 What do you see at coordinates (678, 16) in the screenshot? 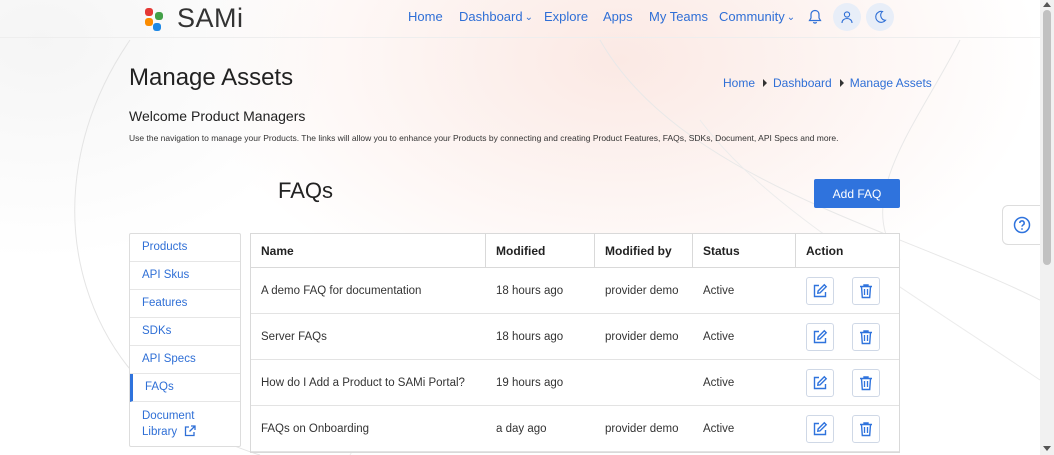
I see `nav-my-teams: My Teams` at bounding box center [678, 16].